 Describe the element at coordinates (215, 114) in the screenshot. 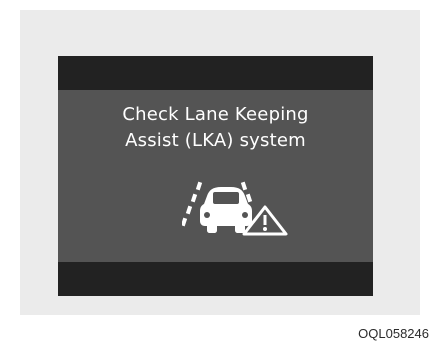

I see `warning-message-line-1: Check Lane Keeping` at that location.